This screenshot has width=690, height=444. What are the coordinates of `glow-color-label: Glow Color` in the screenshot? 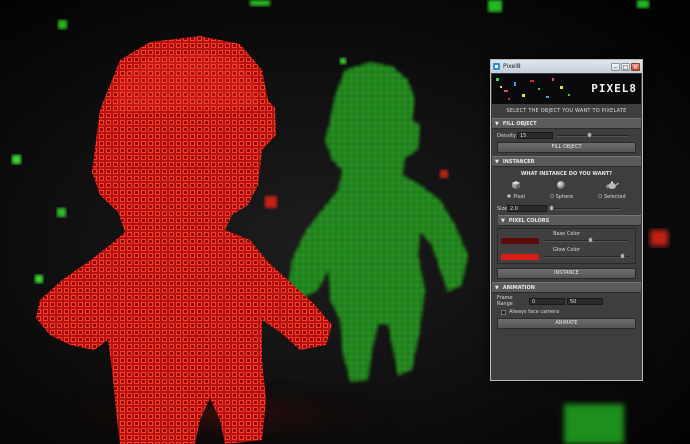 It's located at (566, 250).